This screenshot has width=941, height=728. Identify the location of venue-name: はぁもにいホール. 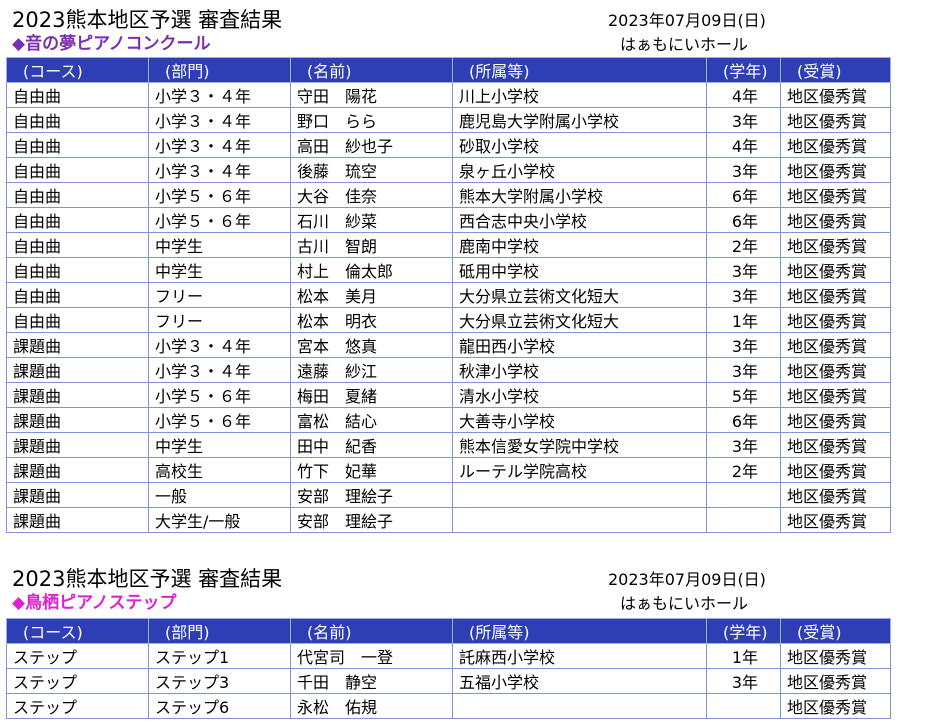
(684, 603).